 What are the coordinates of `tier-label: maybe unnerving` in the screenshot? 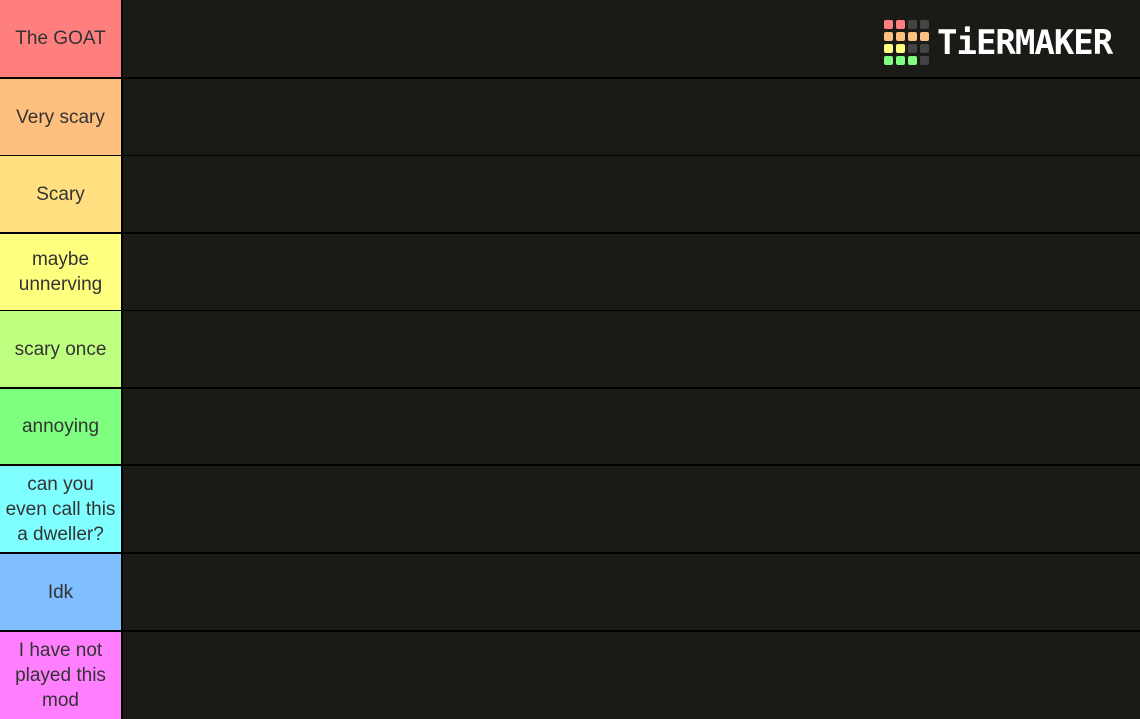 It's located at (61, 272).